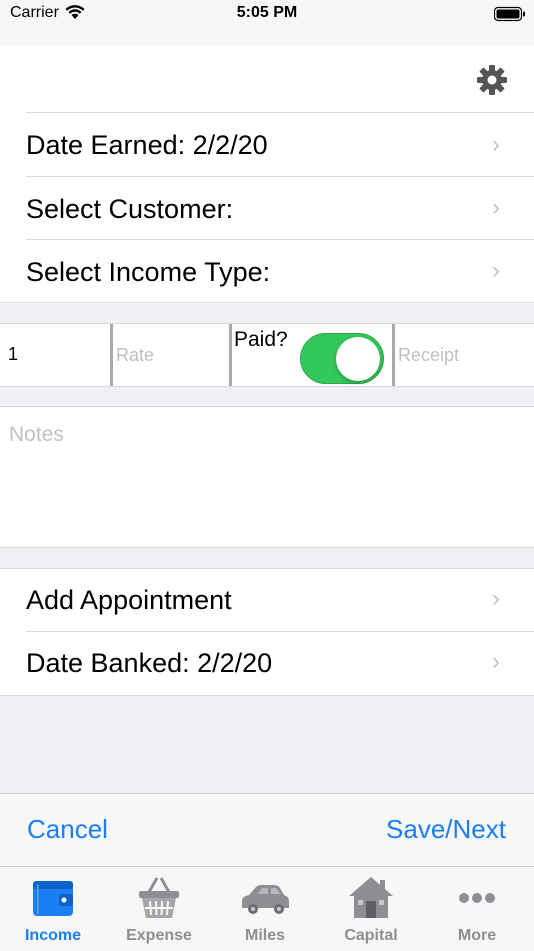  Describe the element at coordinates (130, 209) in the screenshot. I see `select-customer-label: Select Customer:` at that location.